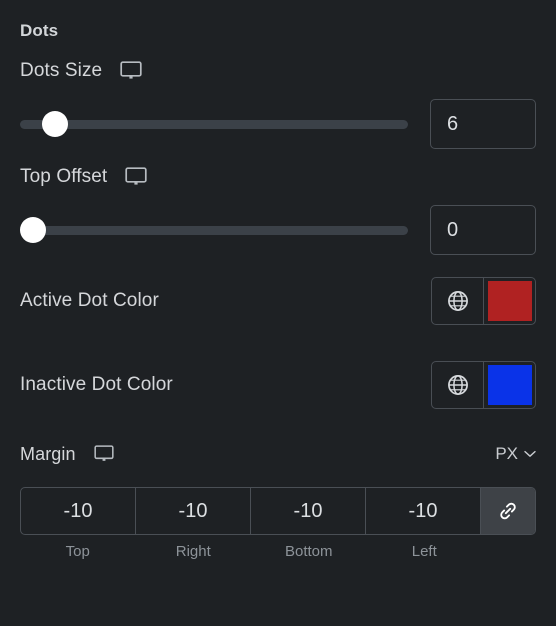  What do you see at coordinates (61, 70) in the screenshot?
I see `dots-size-label: Dots Size` at bounding box center [61, 70].